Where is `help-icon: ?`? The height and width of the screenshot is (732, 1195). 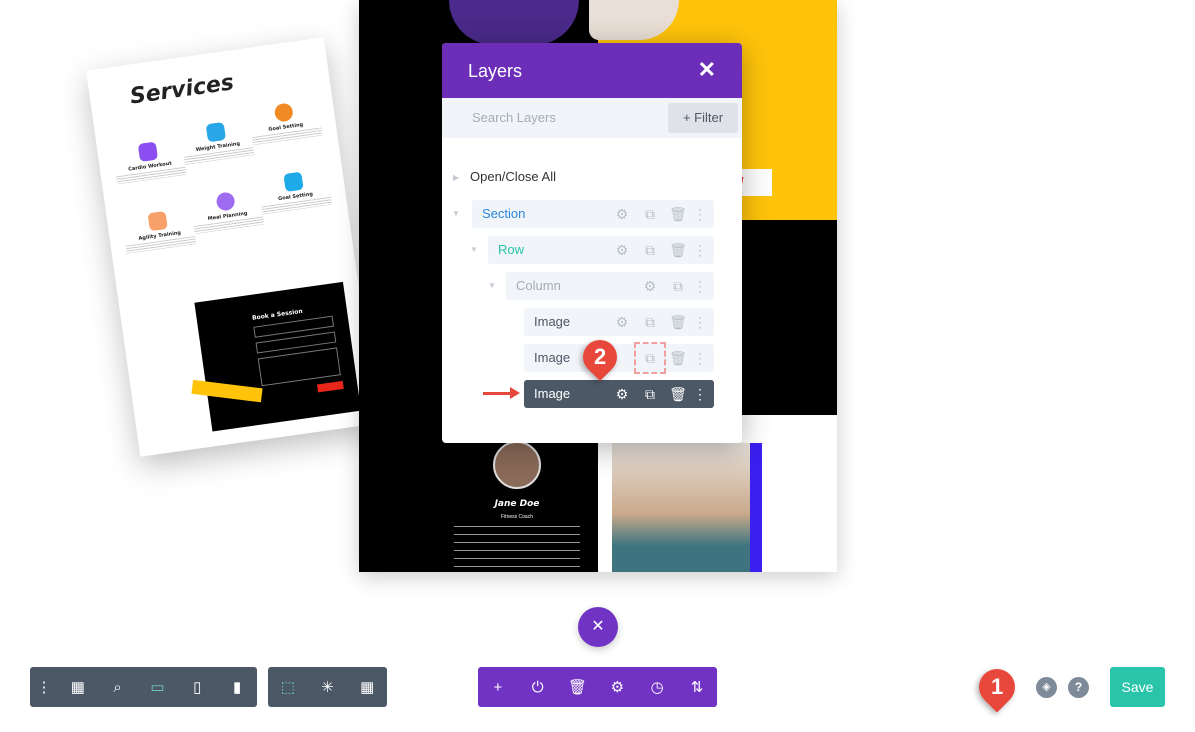
help-icon: ? is located at coordinates (1078, 687).